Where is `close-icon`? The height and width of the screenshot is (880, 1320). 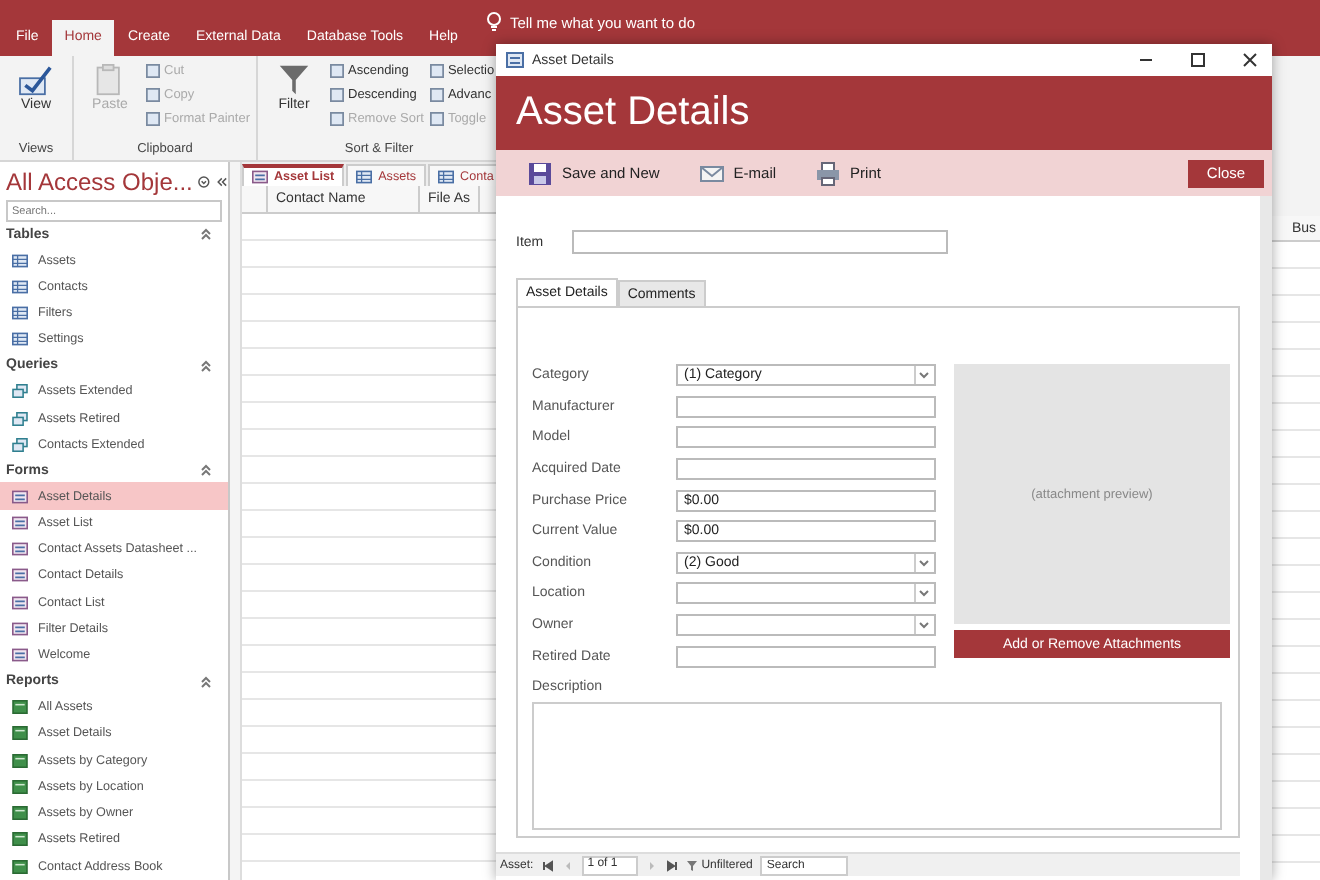 close-icon is located at coordinates (1250, 60).